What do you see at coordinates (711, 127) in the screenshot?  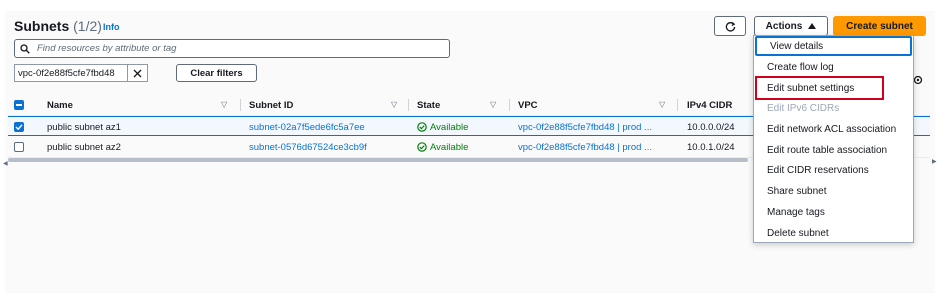 I see `cell-ipv4-cidr: 10.0.0.0/24` at bounding box center [711, 127].